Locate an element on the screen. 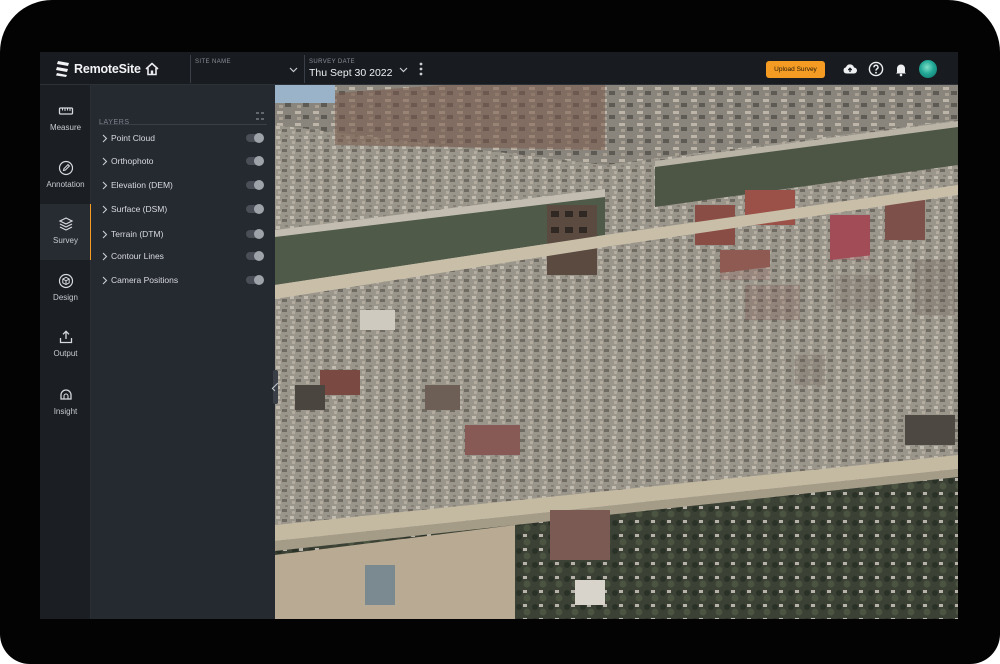 The height and width of the screenshot is (664, 1000). home-icon is located at coordinates (152, 69).